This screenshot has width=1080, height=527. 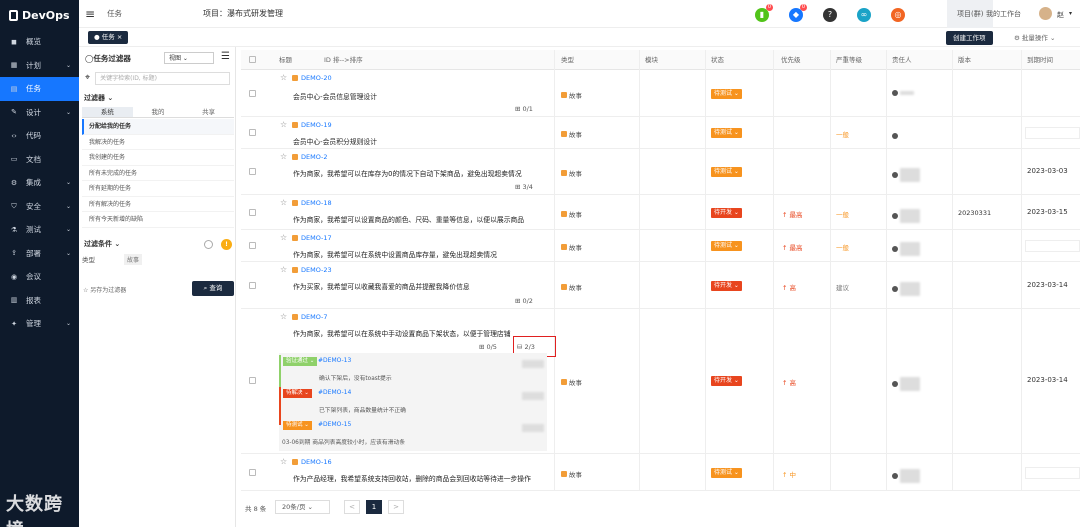 I want to click on filter-header: 过滤器 ⌄, so click(x=159, y=98).